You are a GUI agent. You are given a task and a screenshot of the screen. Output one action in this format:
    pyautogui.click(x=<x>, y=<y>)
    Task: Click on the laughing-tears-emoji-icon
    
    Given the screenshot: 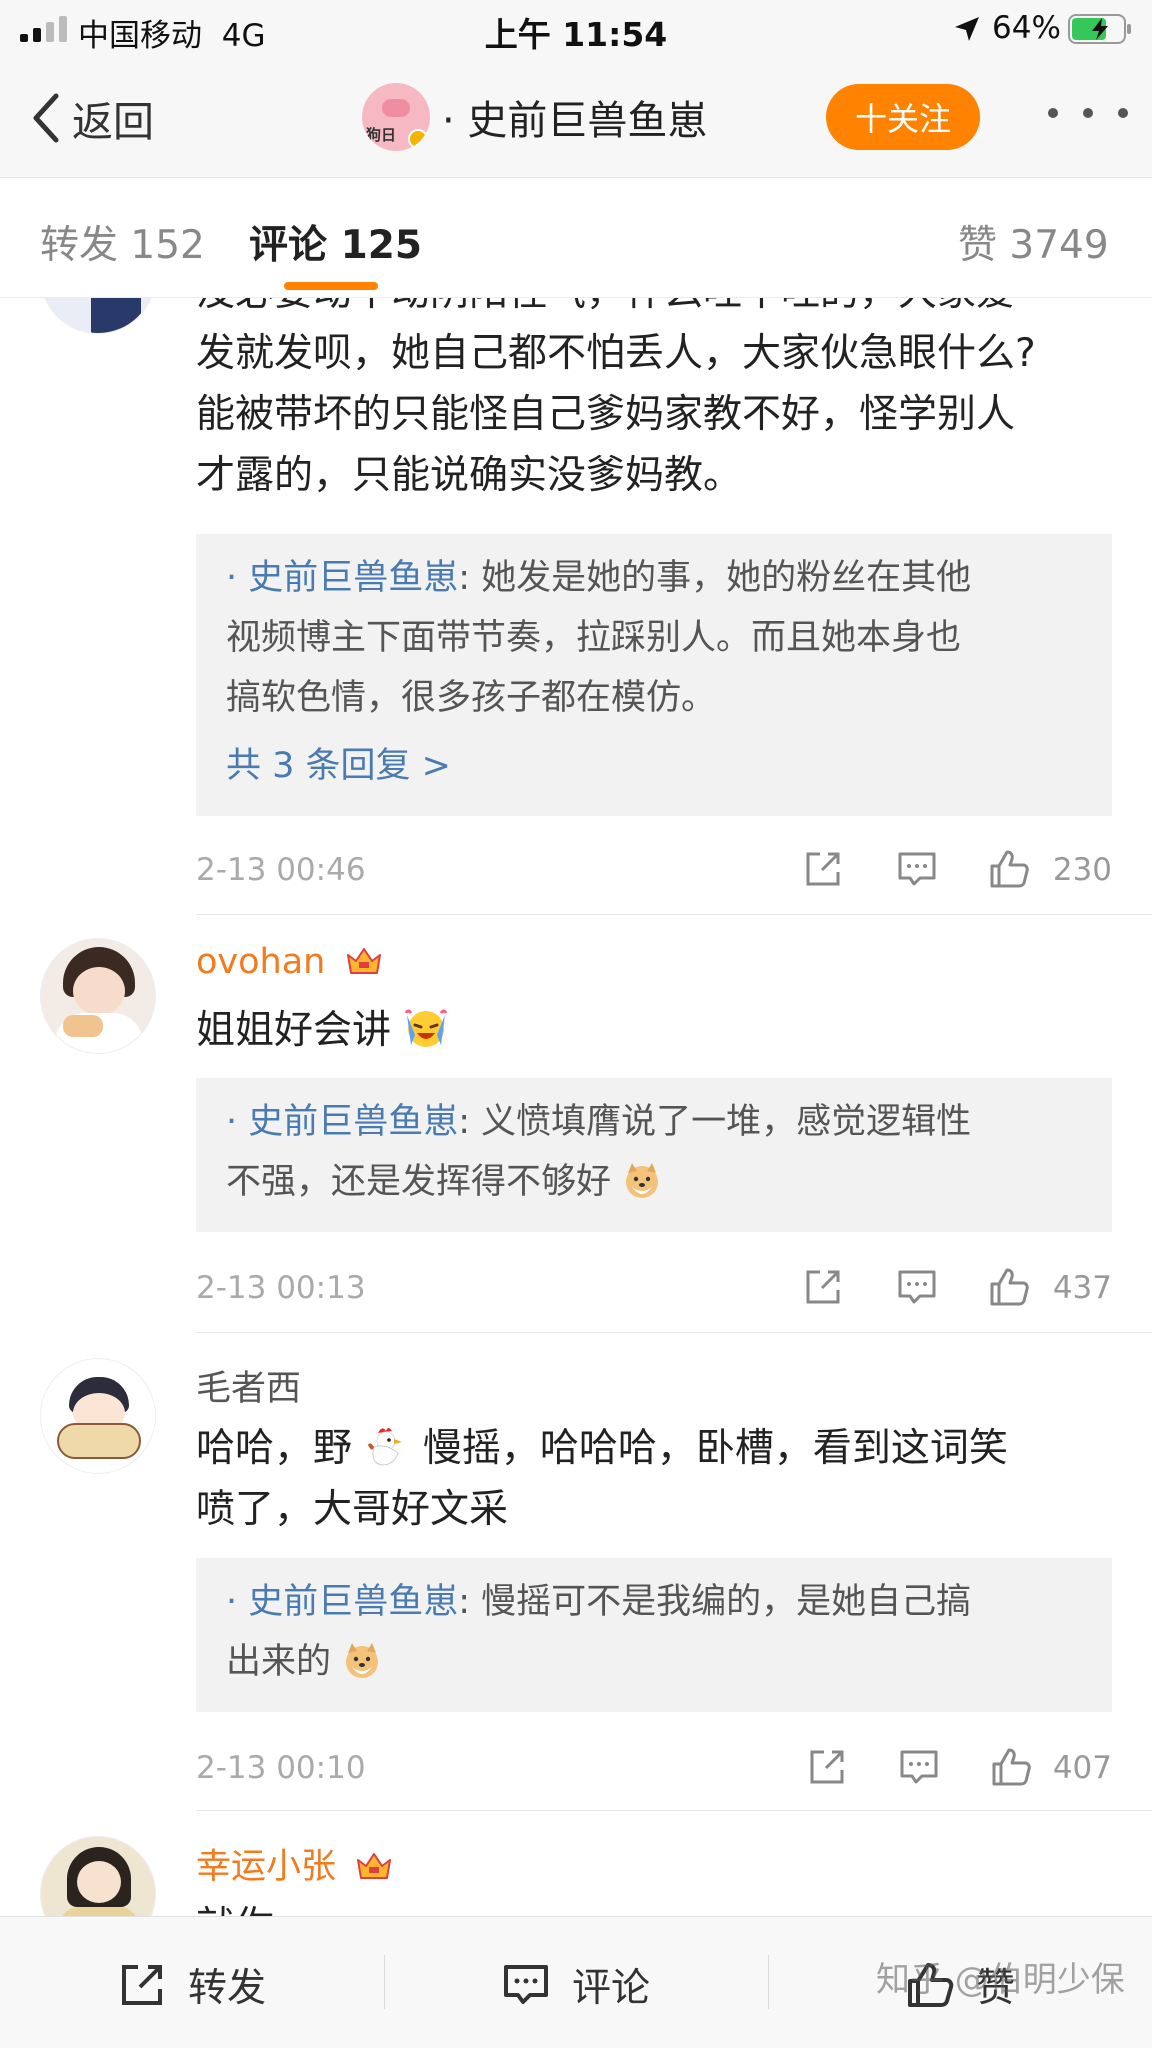 What is the action you would take?
    pyautogui.click(x=426, y=1028)
    